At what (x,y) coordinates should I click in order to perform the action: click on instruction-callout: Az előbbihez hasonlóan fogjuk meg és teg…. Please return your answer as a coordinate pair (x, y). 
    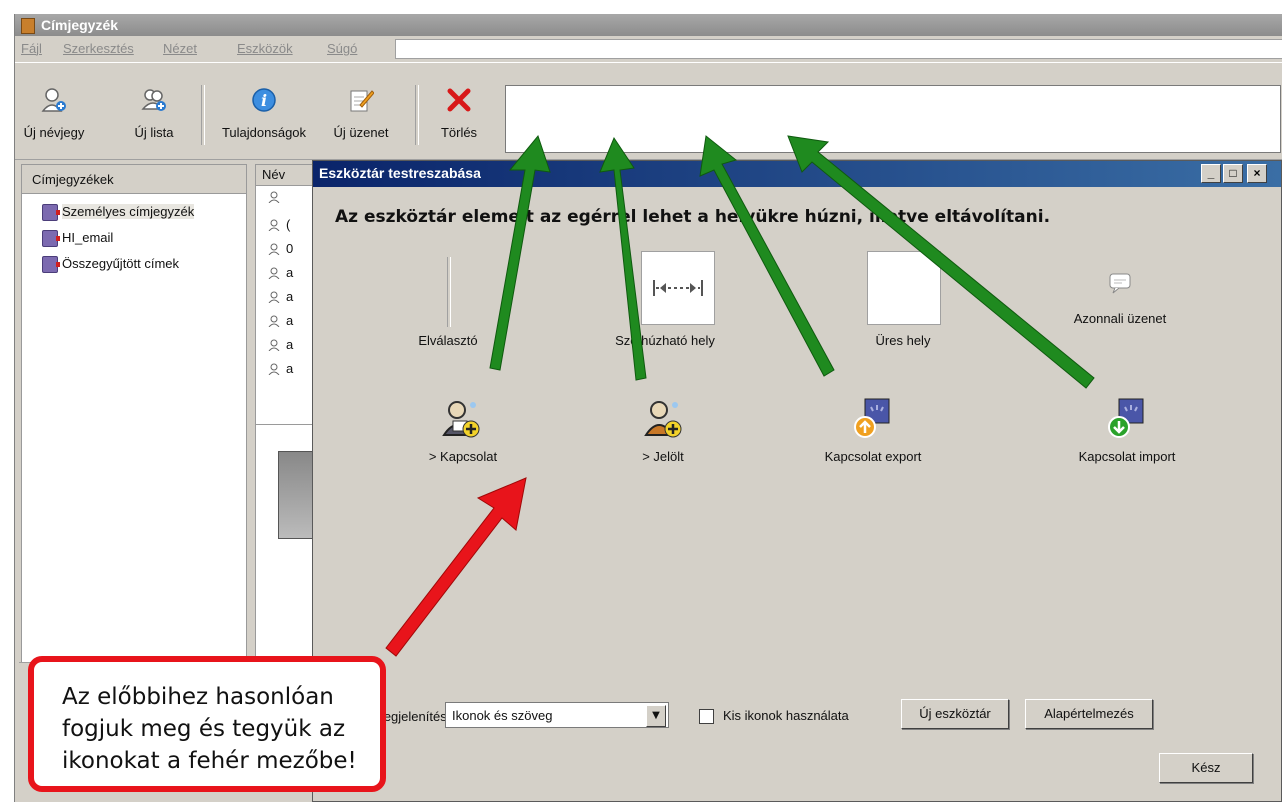
    Looking at the image, I should click on (207, 724).